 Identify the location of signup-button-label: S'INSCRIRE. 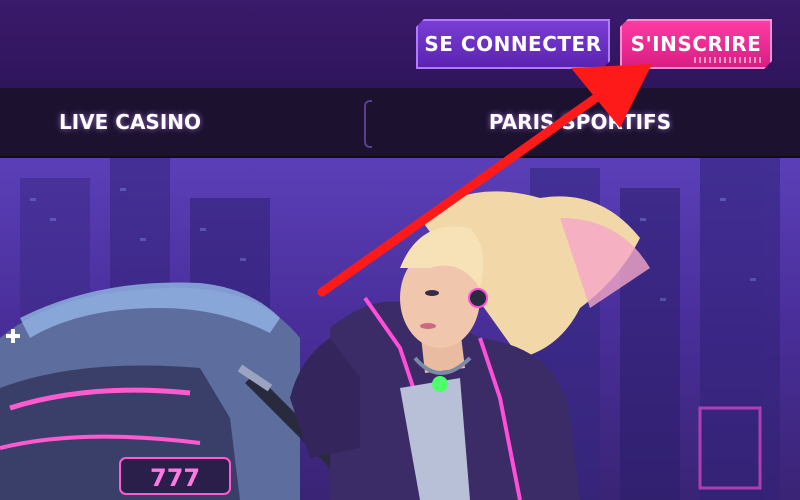
(696, 44).